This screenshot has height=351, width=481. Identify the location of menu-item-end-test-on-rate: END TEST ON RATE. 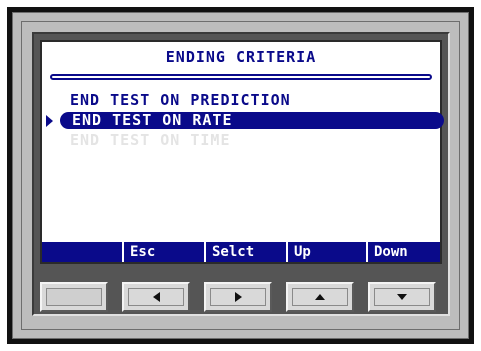
(252, 120).